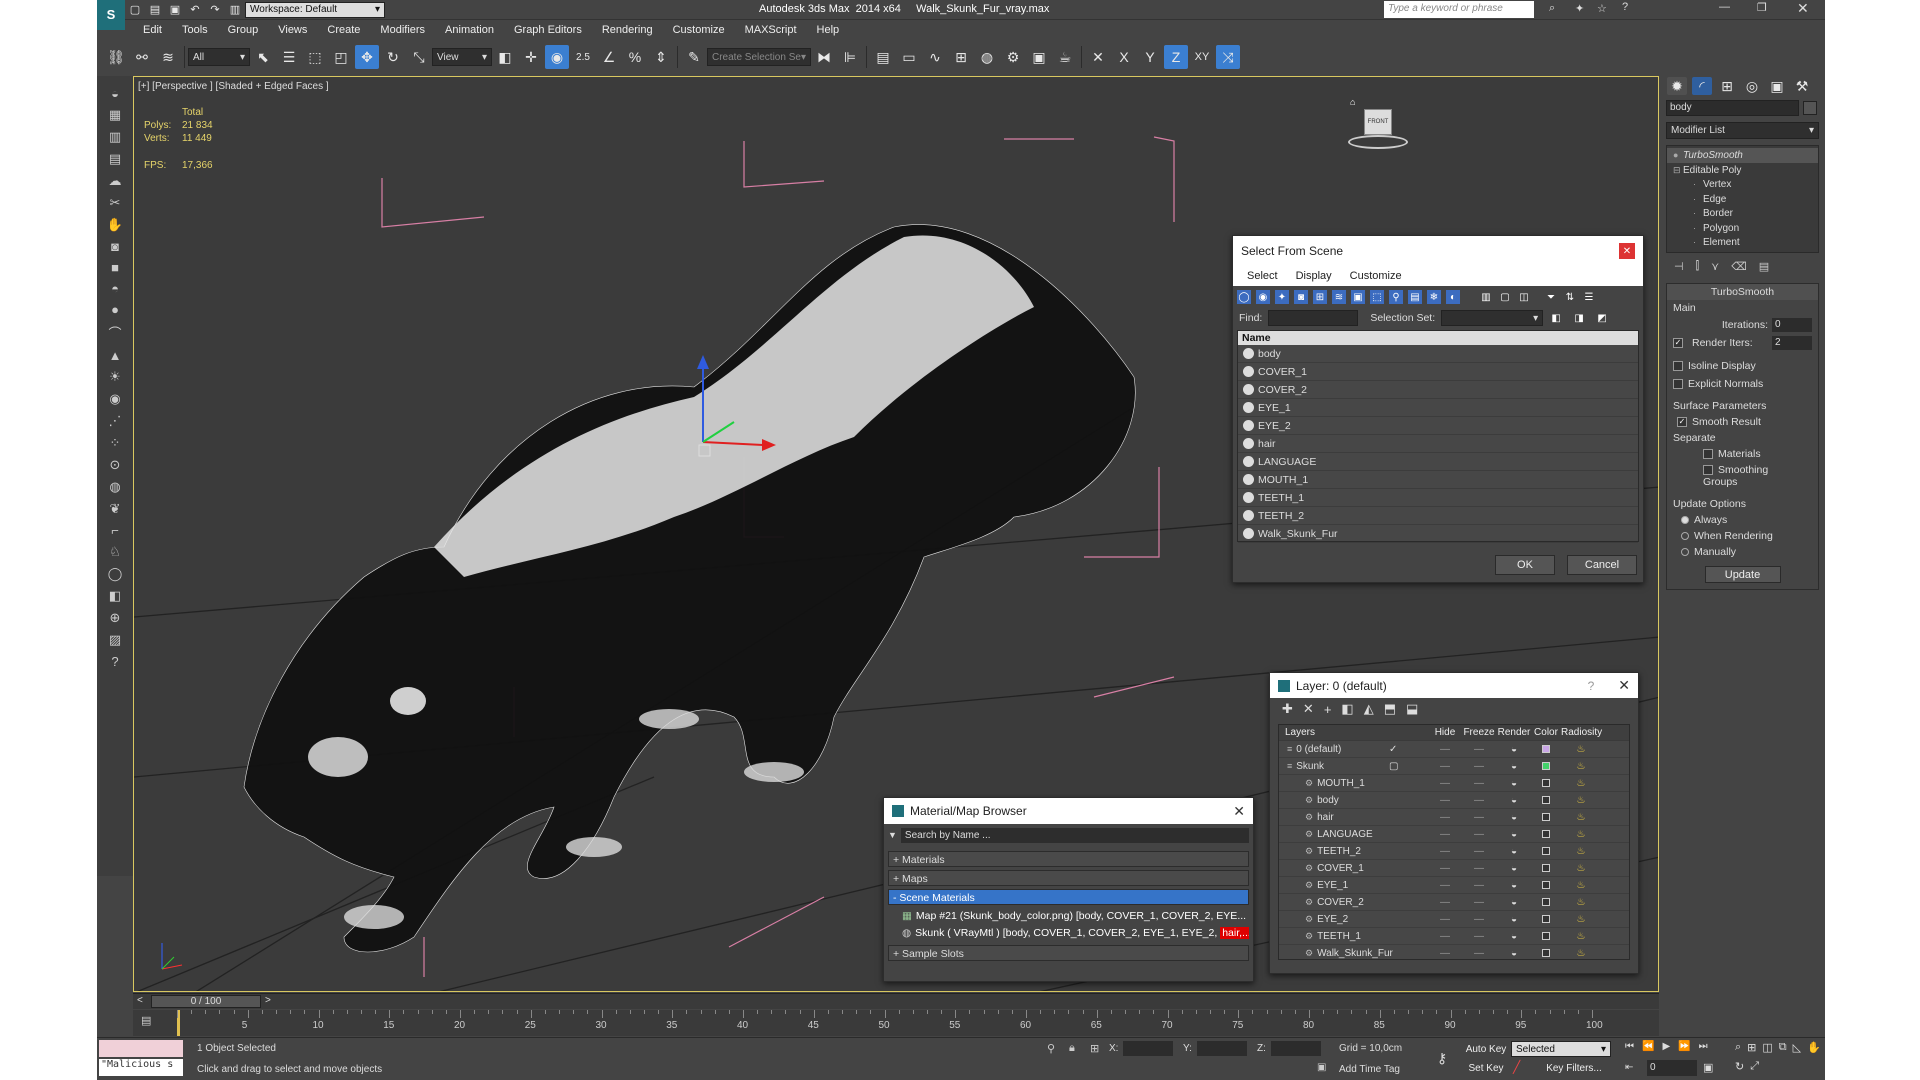 This screenshot has height=1080, width=1920. I want to click on teapot-icon: ◒, so click(115, 93).